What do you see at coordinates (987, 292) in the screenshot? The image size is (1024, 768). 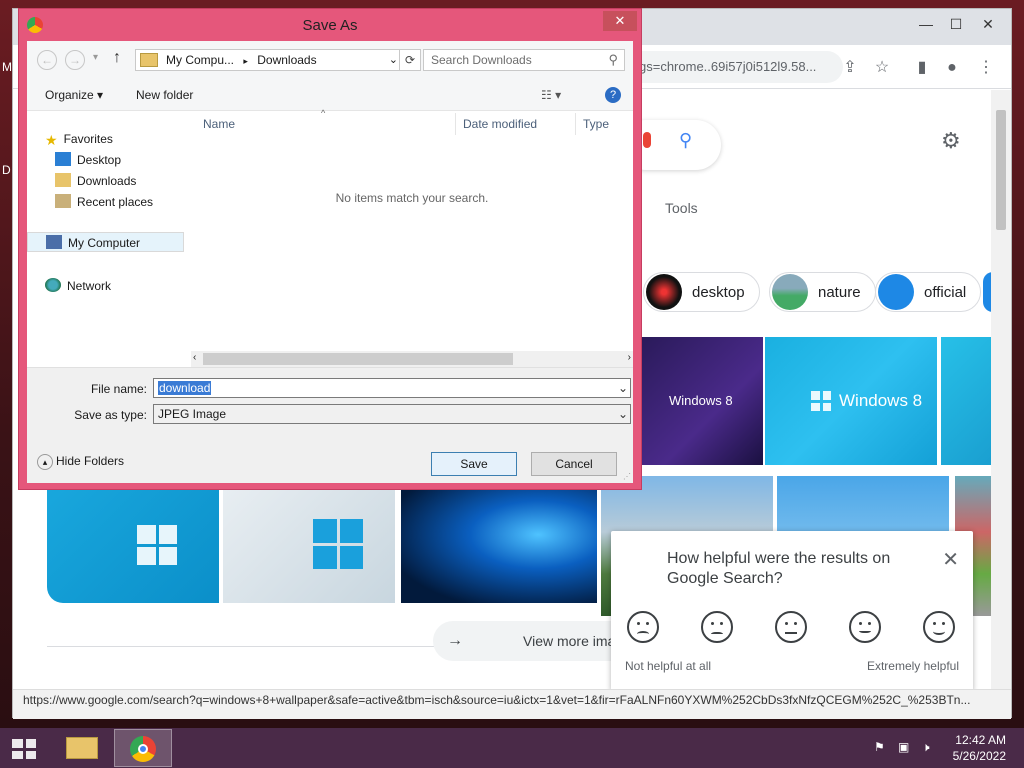 I see `chip-more` at bounding box center [987, 292].